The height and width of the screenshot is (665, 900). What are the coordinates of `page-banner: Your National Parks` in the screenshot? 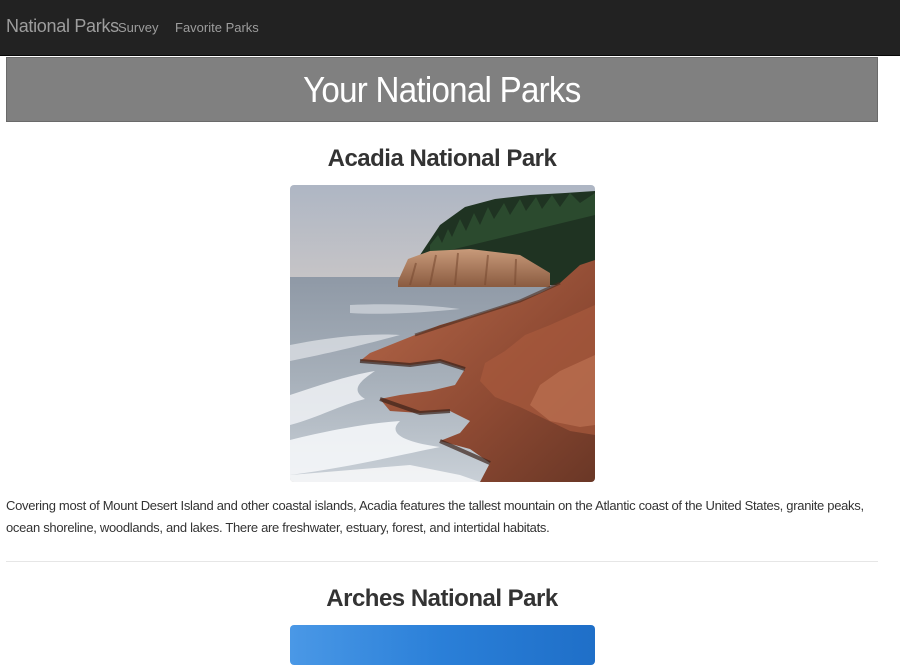 It's located at (442, 89).